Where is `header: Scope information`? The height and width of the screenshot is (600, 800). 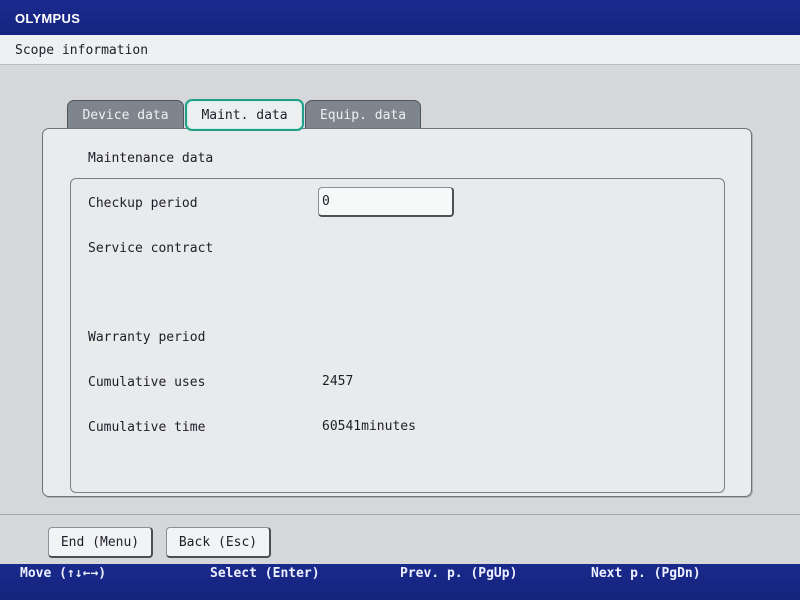
header: Scope information is located at coordinates (400, 50).